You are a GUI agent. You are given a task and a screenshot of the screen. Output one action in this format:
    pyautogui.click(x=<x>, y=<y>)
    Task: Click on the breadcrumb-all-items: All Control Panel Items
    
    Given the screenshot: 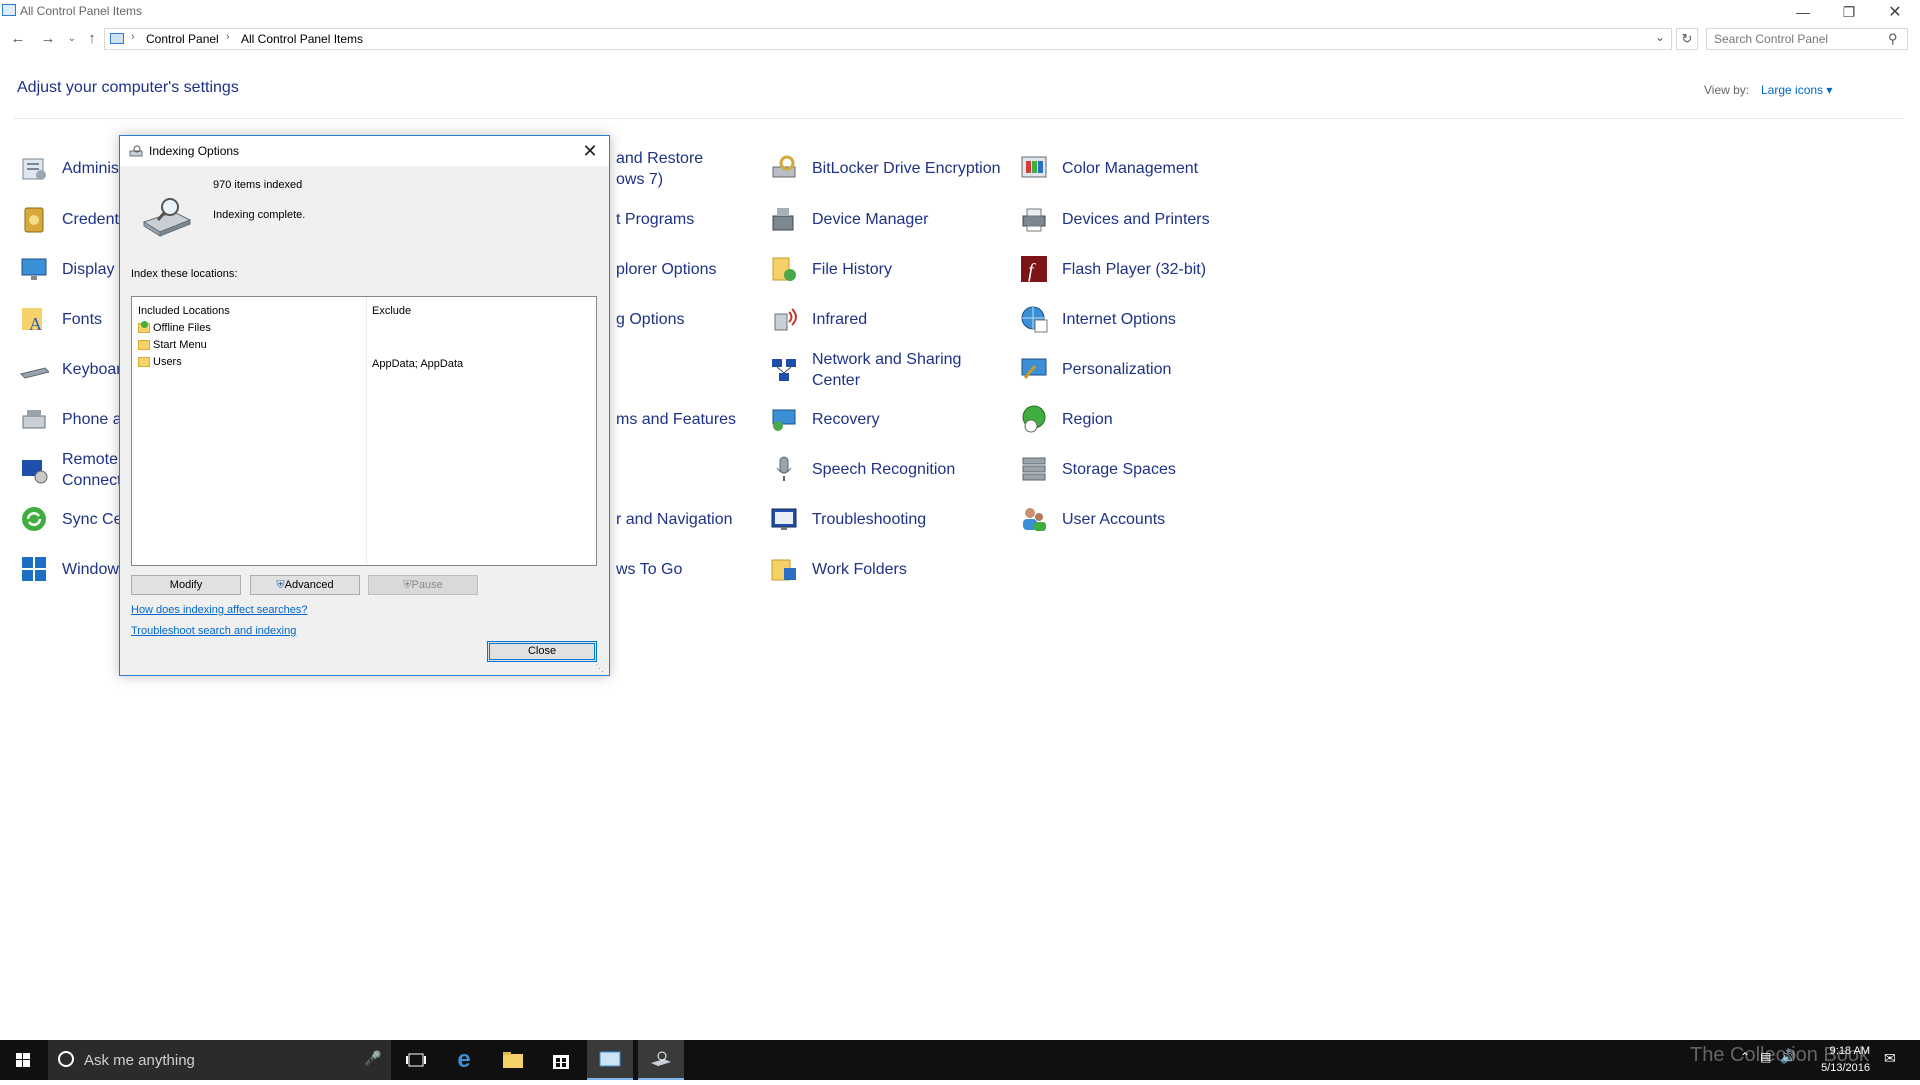 What is the action you would take?
    pyautogui.click(x=302, y=39)
    